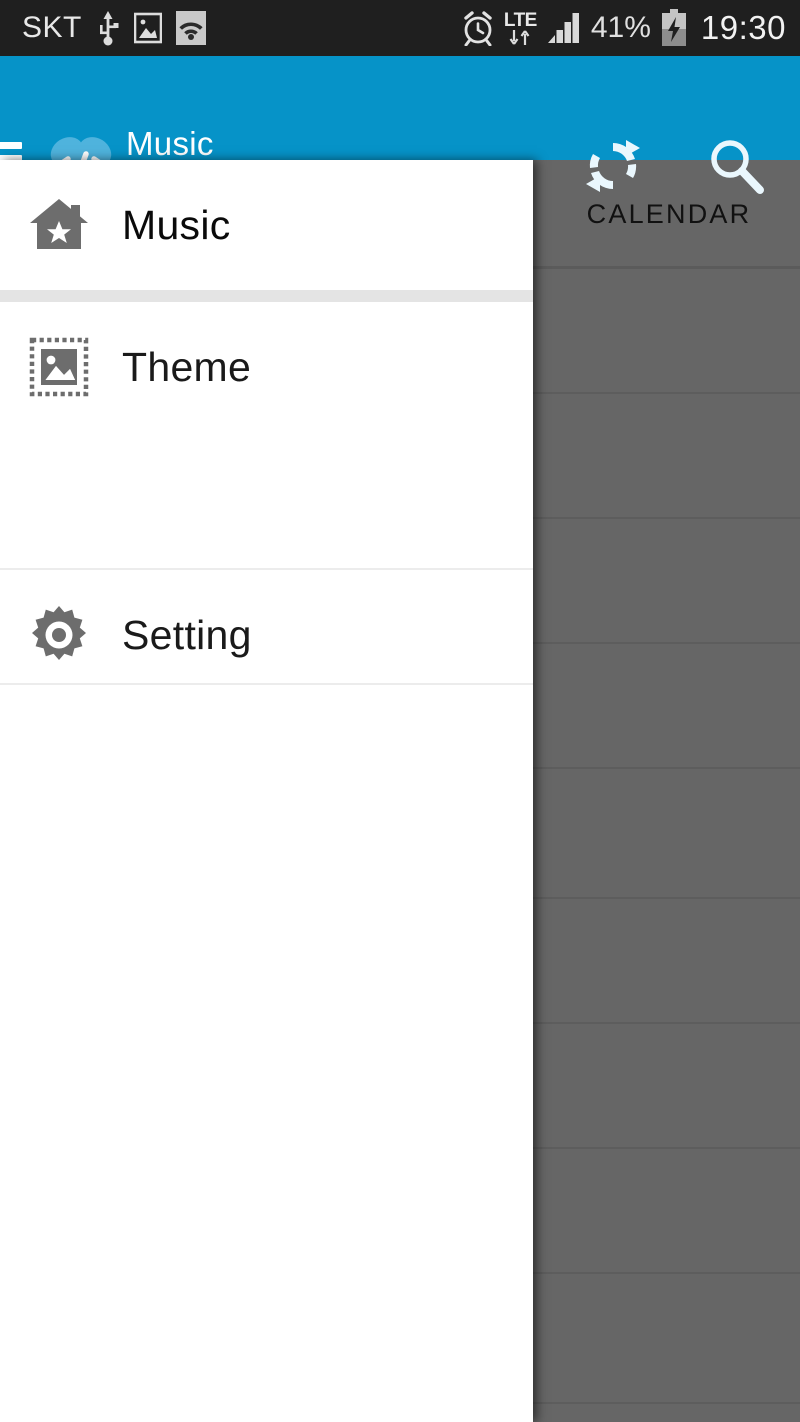 The width and height of the screenshot is (800, 1422). I want to click on drawer-item-label: Setting, so click(187, 634).